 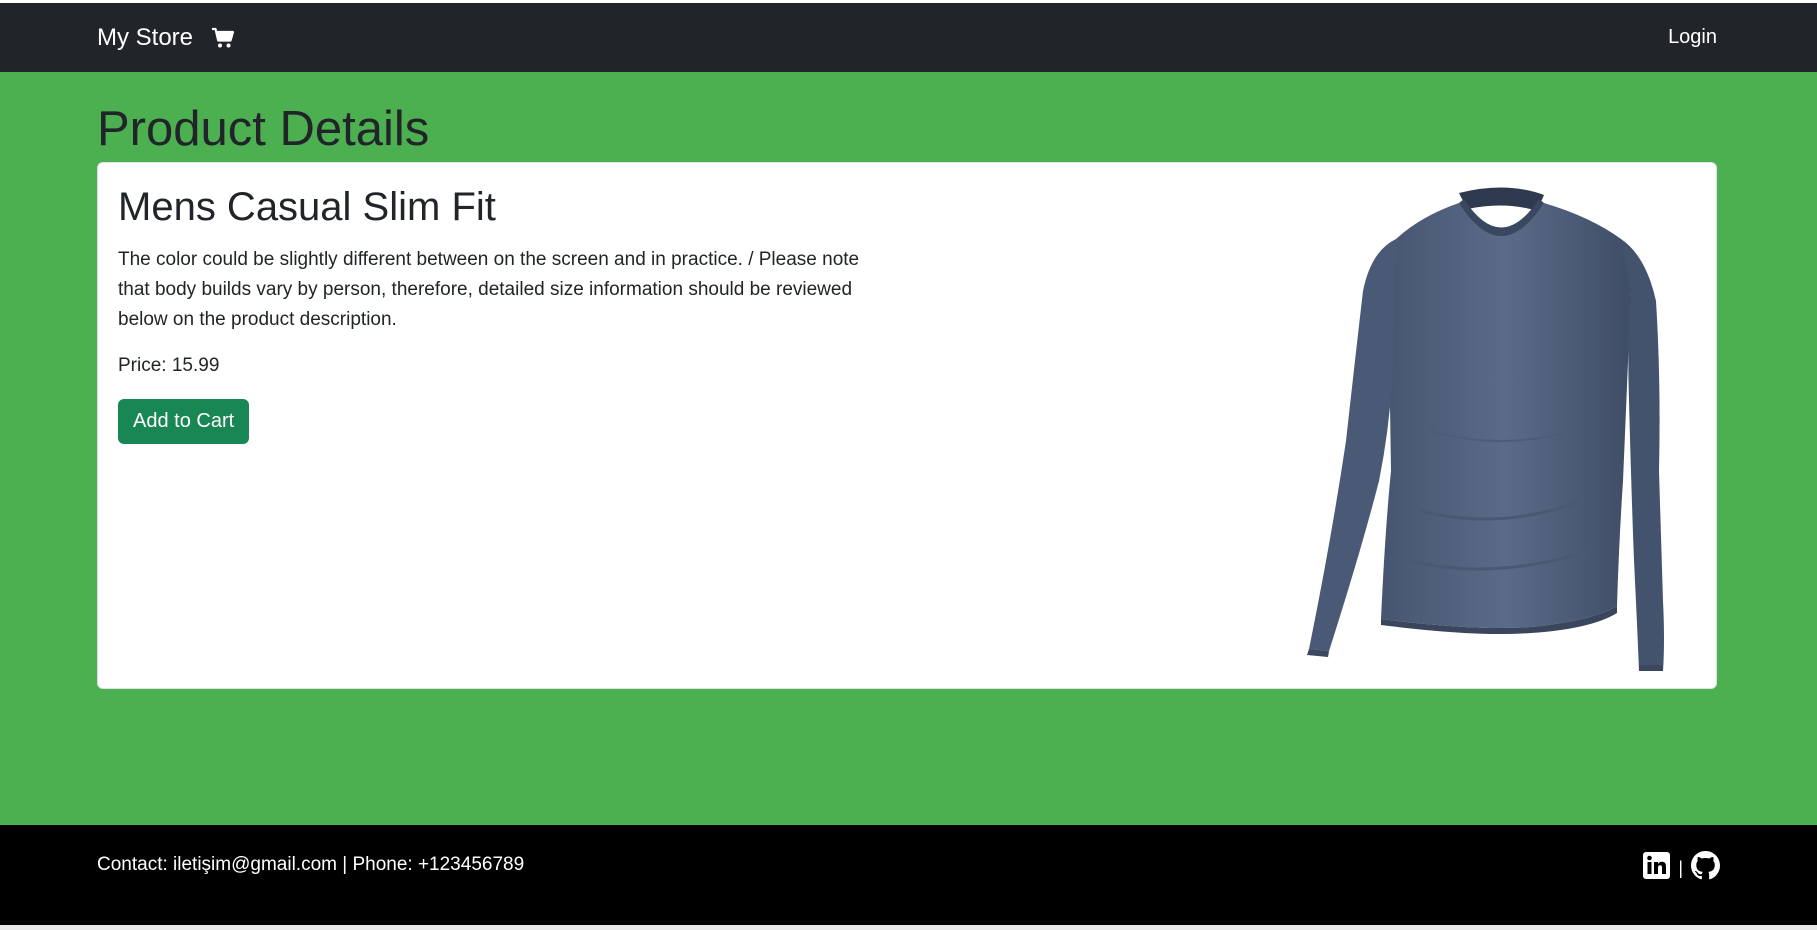 I want to click on brand-link: My Store, so click(x=166, y=38).